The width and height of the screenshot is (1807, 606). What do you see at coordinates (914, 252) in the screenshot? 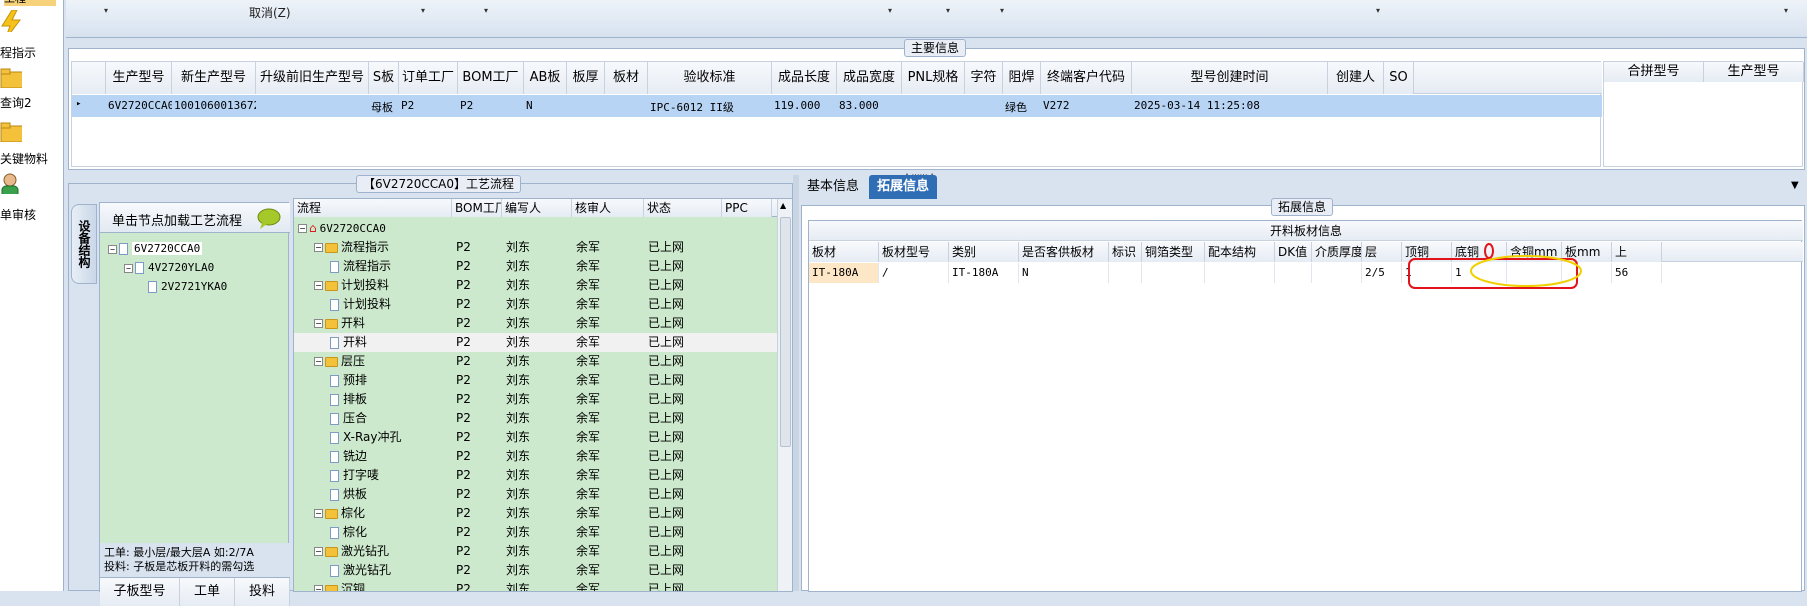
I see `column-header: 板材型号` at bounding box center [914, 252].